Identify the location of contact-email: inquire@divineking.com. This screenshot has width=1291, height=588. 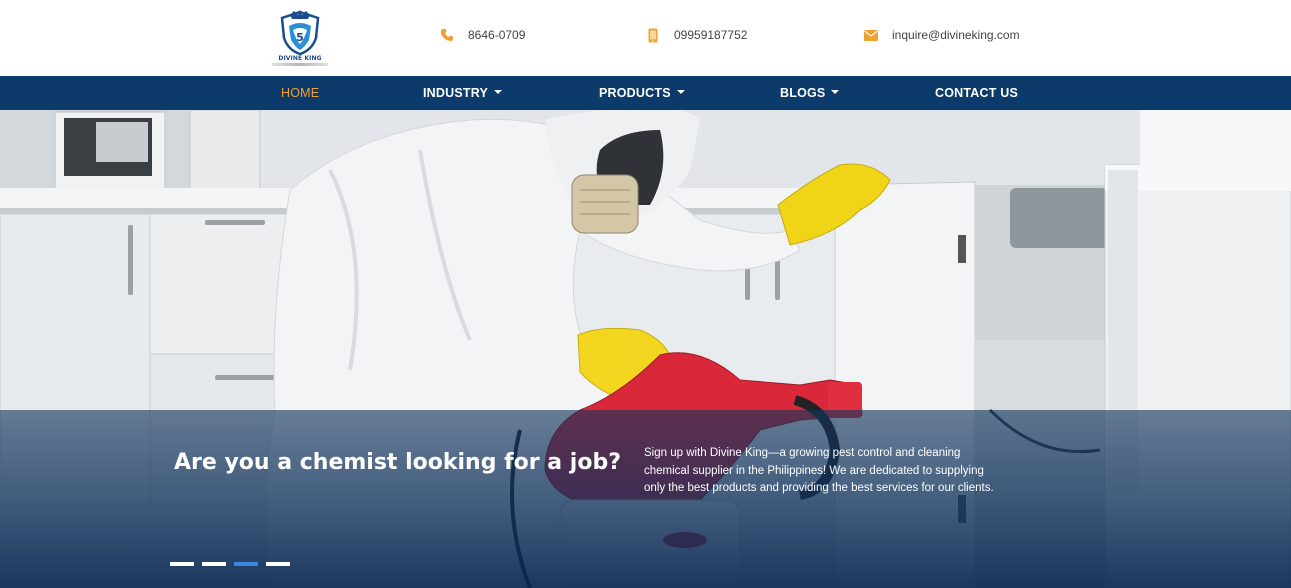
(942, 35).